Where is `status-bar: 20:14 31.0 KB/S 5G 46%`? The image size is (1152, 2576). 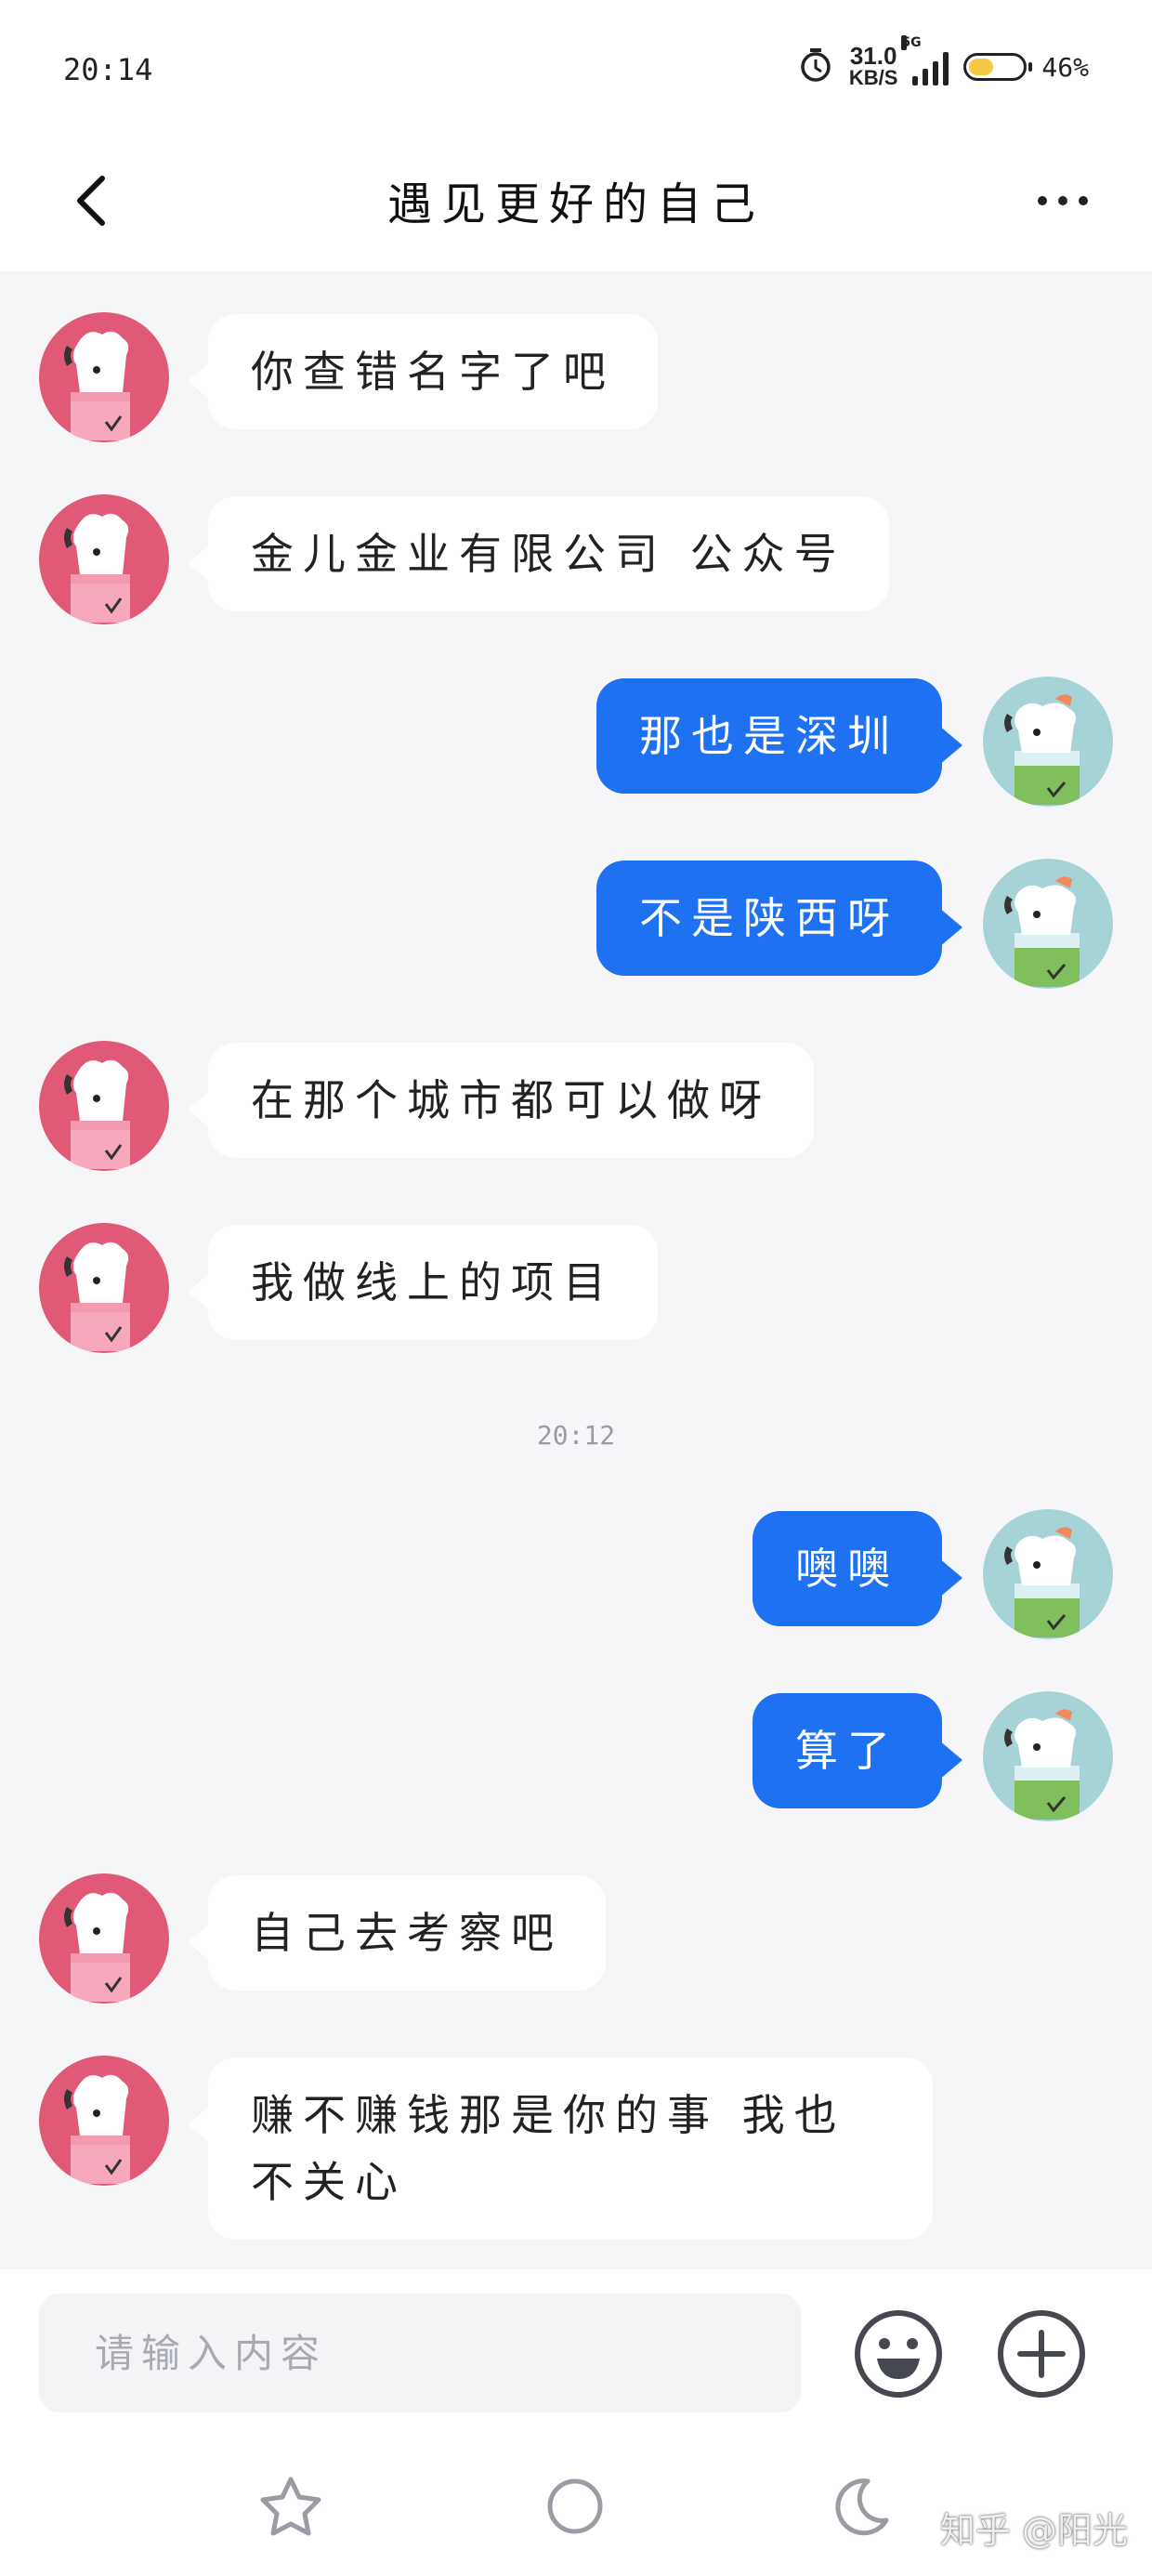 status-bar: 20:14 31.0 KB/S 5G 46% is located at coordinates (576, 65).